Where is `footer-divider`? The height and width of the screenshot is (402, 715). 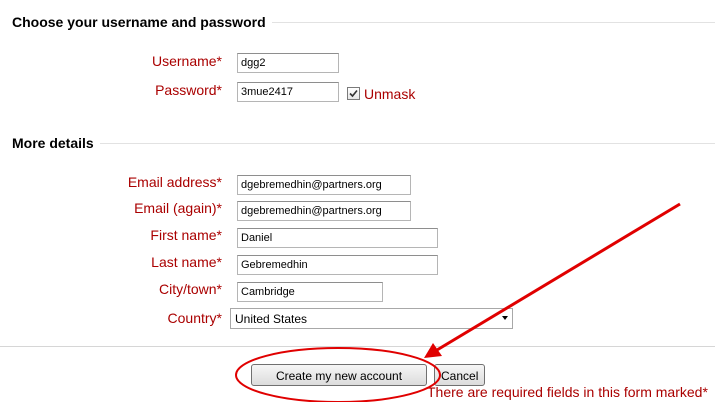 footer-divider is located at coordinates (357, 346).